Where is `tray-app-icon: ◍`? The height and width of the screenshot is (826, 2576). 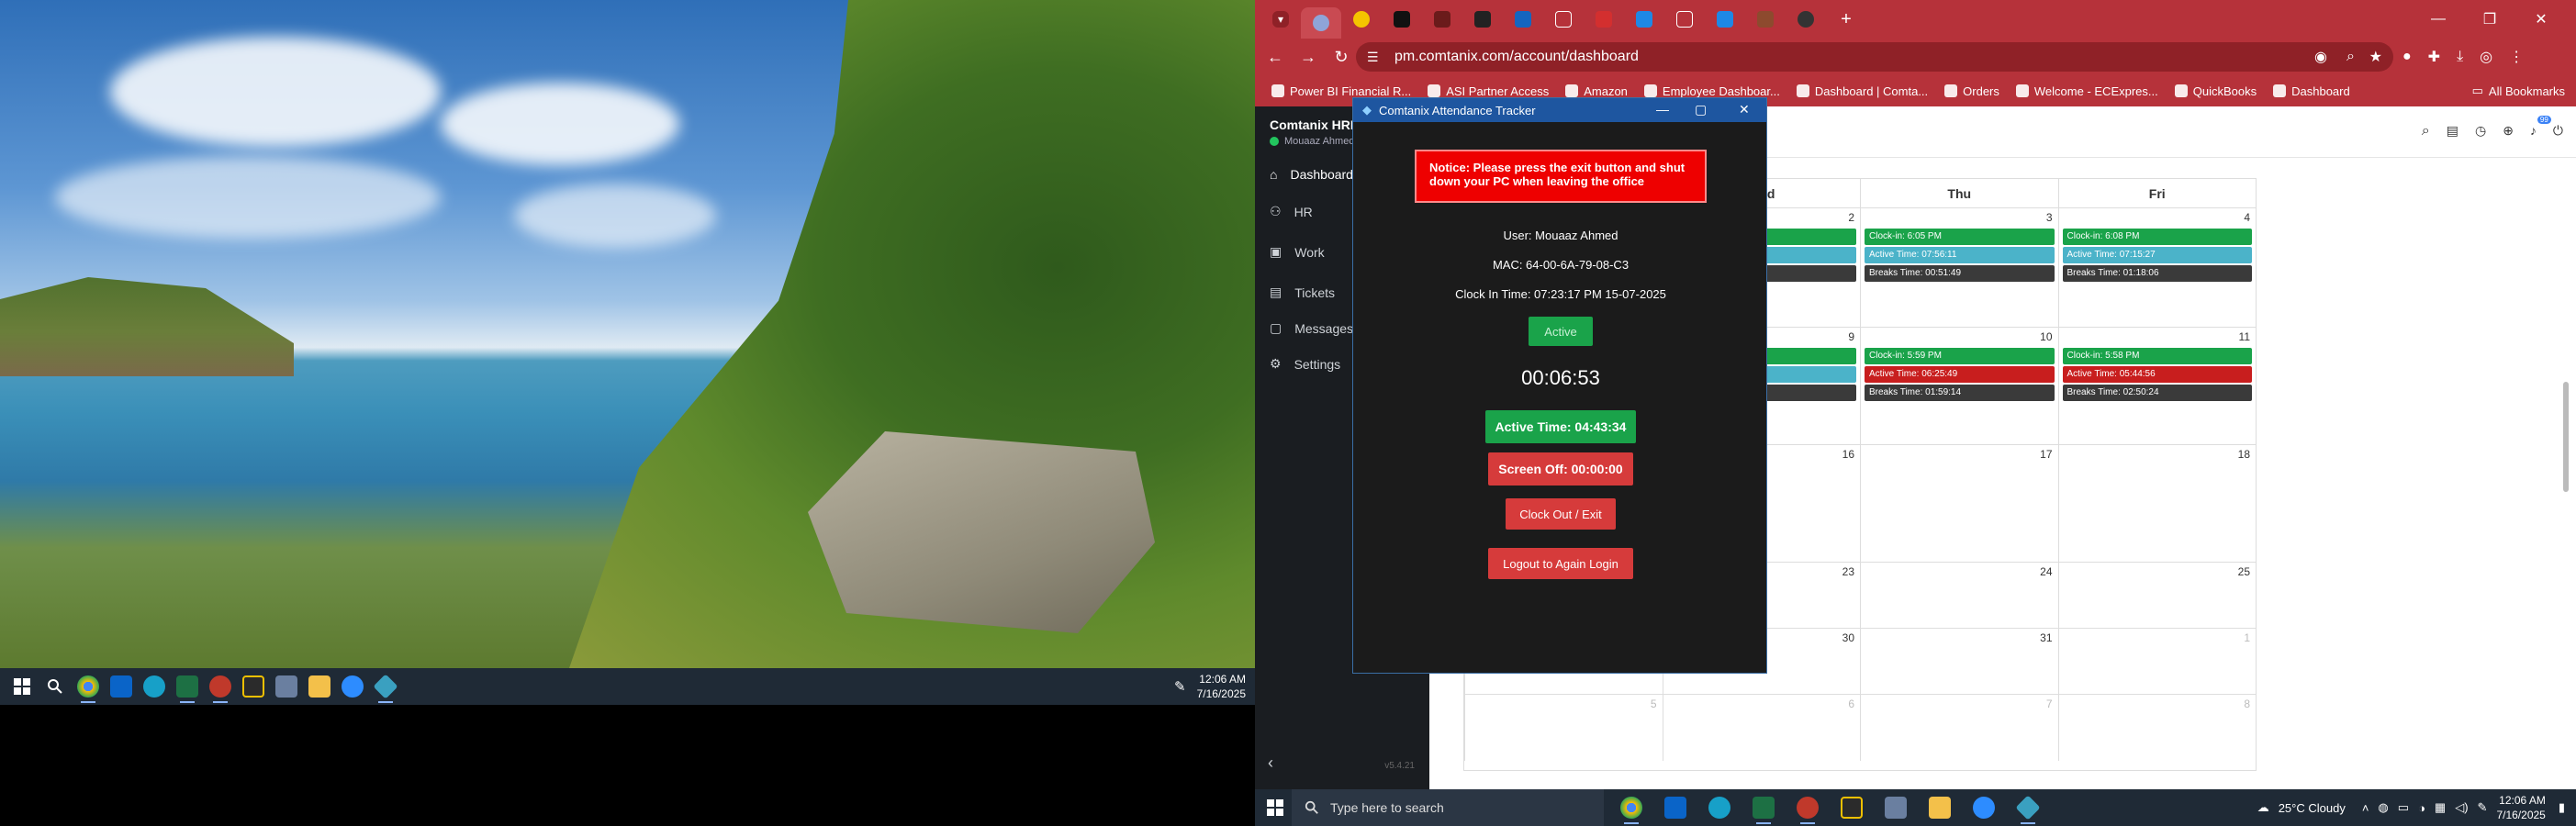 tray-app-icon: ◍ is located at coordinates (2383, 807).